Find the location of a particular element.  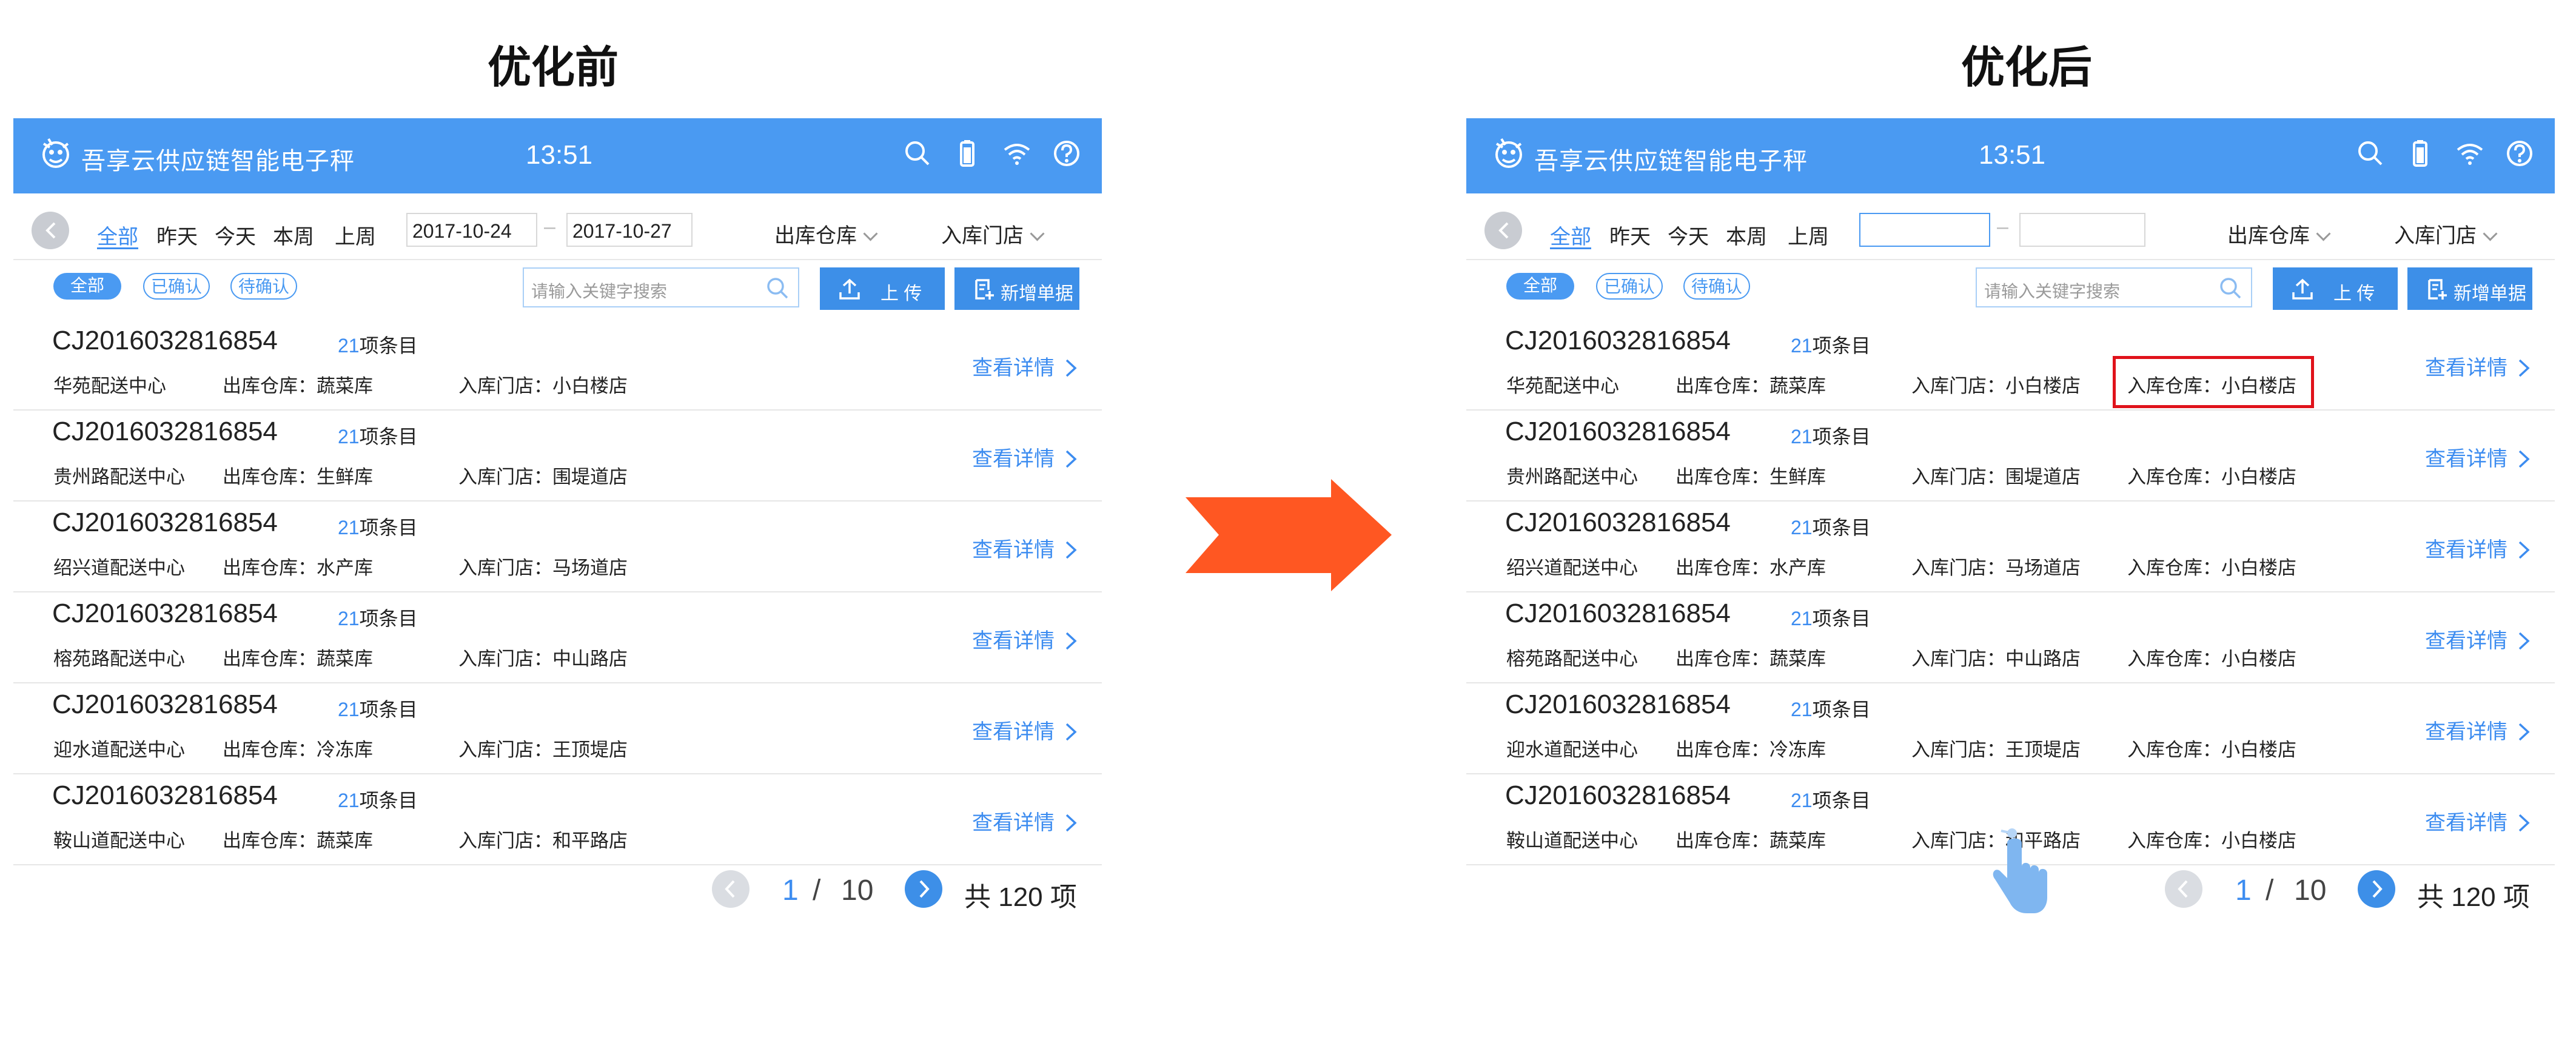

warehouse-dropdown-label: 出库仓库 is located at coordinates (2268, 235).